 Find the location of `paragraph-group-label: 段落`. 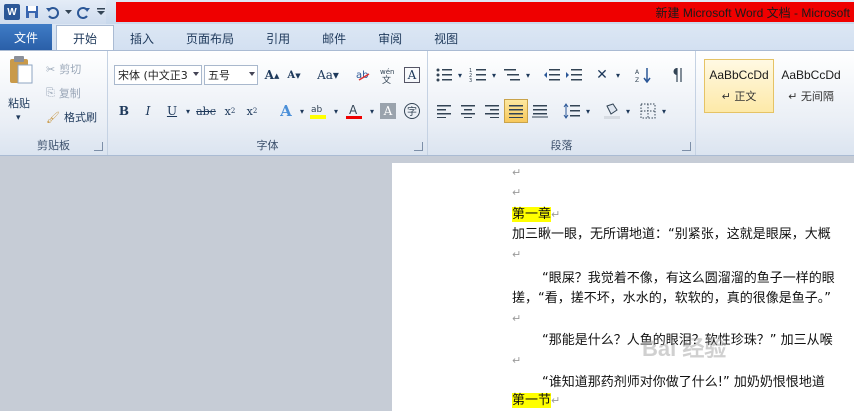

paragraph-group-label: 段落 is located at coordinates (561, 145).